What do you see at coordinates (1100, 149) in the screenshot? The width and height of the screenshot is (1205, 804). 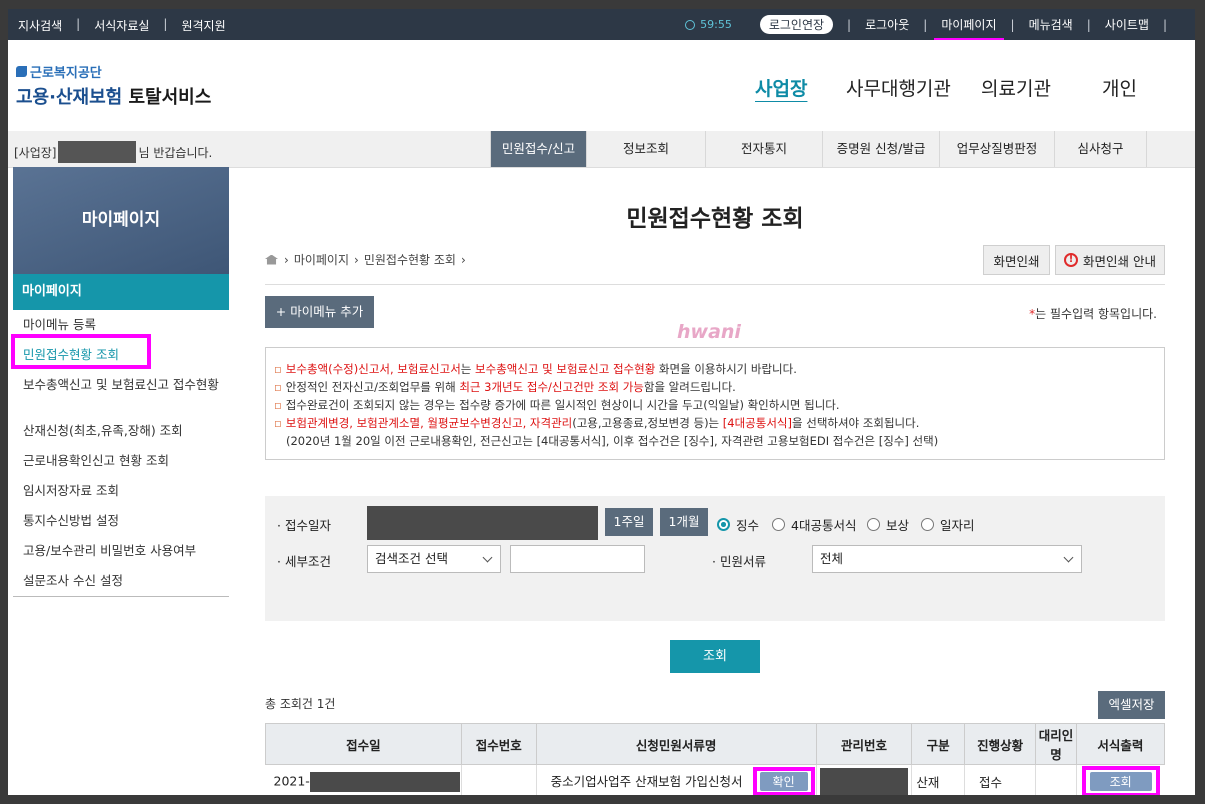 I see `tab-review-request: 심사청구` at bounding box center [1100, 149].